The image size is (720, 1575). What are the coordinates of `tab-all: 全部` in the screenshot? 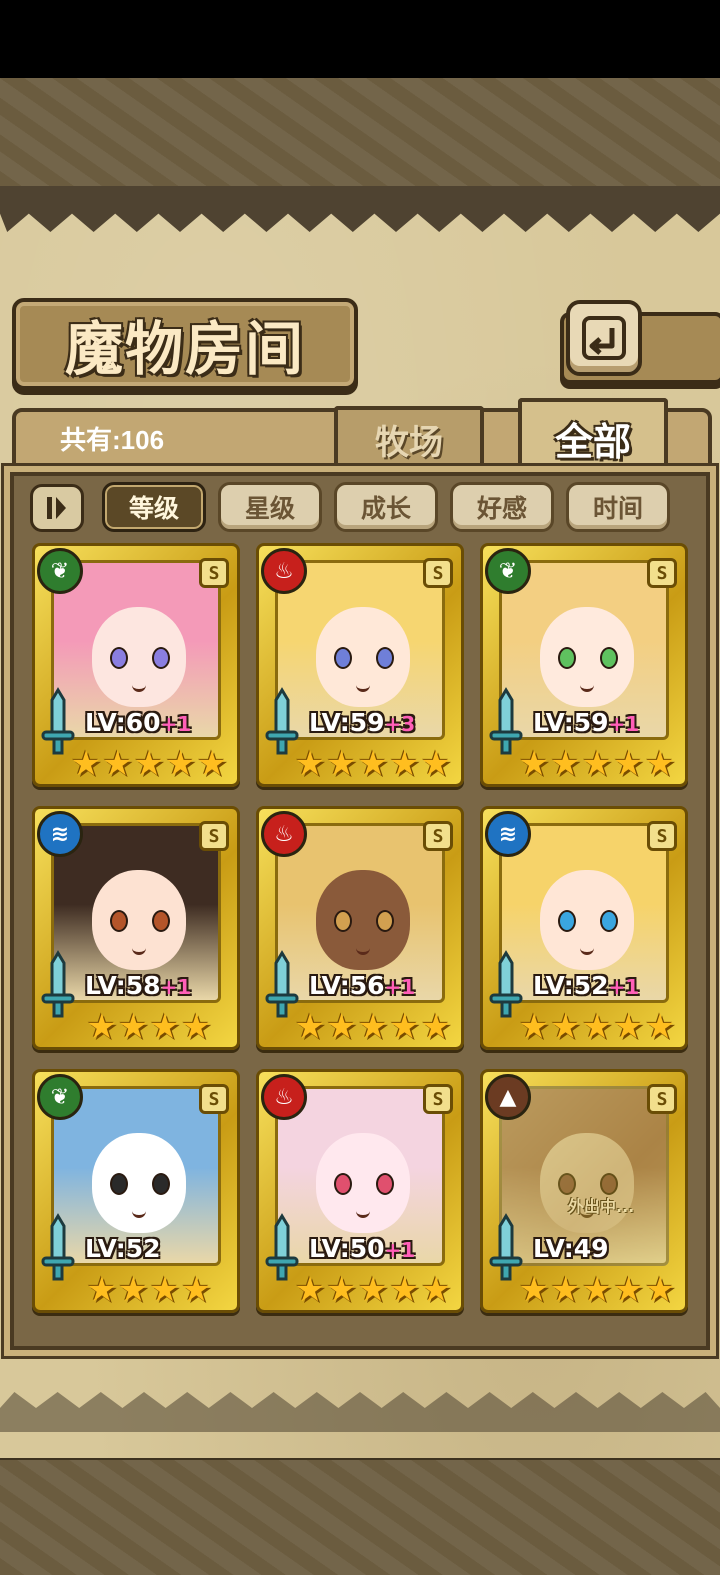 It's located at (593, 436).